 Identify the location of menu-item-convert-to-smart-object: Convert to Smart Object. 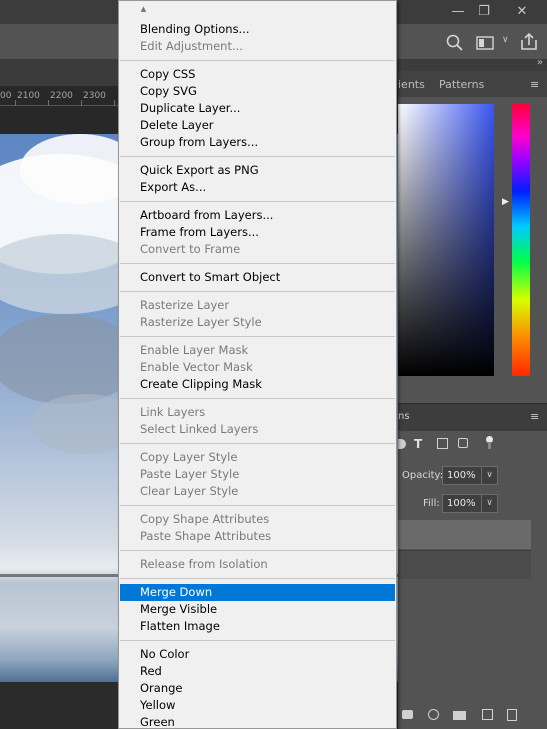
(257, 277).